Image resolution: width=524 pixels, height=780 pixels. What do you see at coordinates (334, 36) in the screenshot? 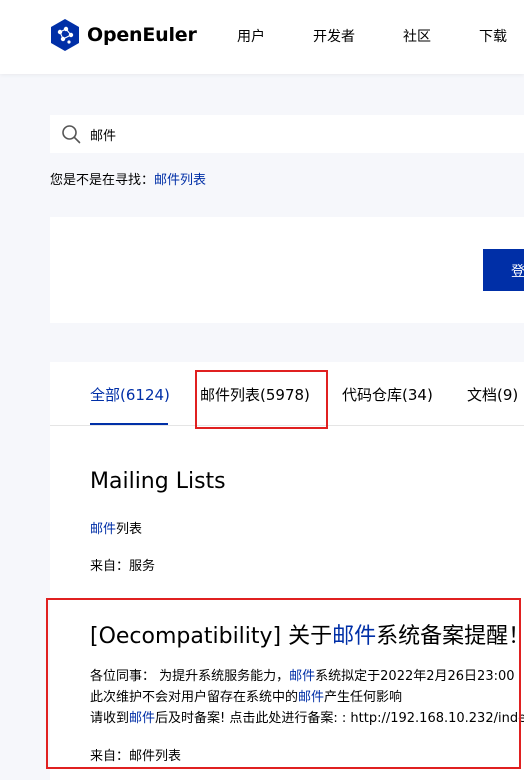
I see `nav-item-developers: 开发者` at bounding box center [334, 36].